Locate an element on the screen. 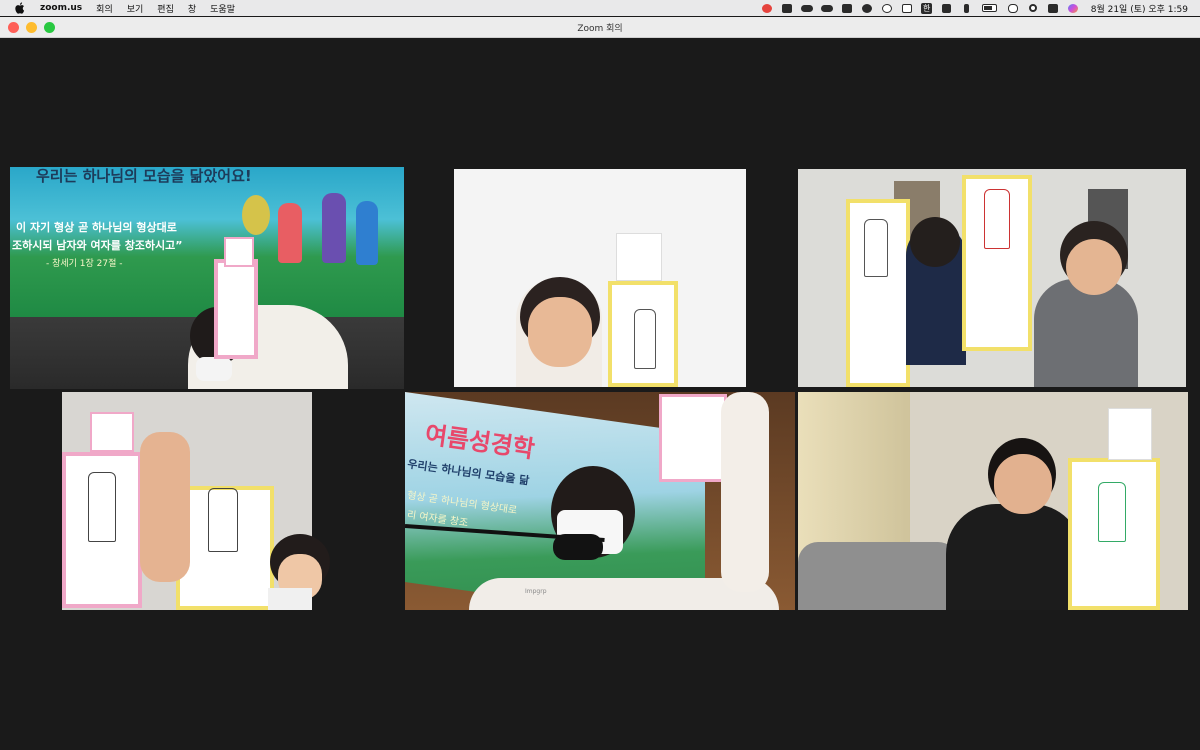  play-icon is located at coordinates (887, 8).